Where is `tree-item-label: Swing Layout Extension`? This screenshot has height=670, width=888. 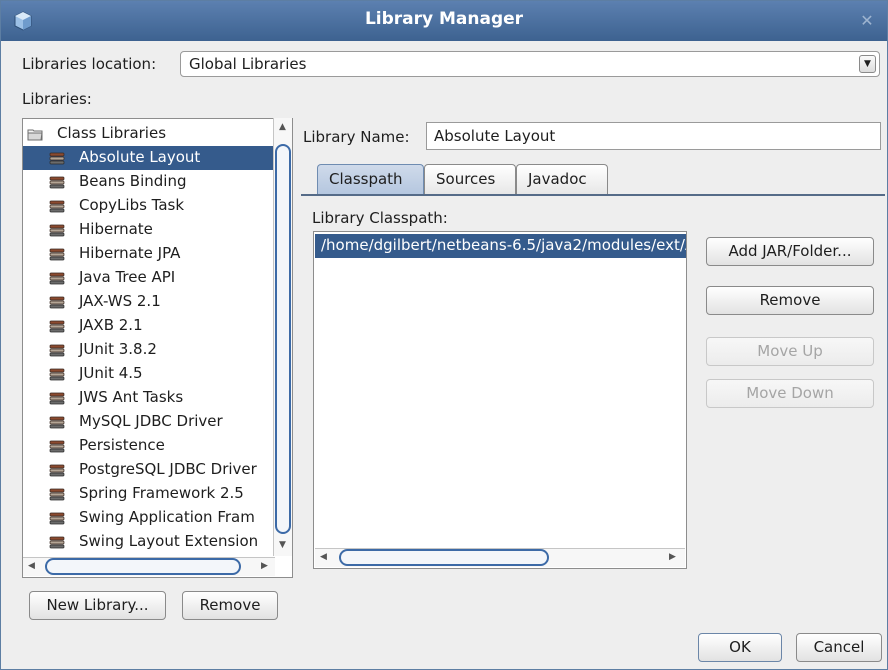
tree-item-label: Swing Layout Extension is located at coordinates (169, 541).